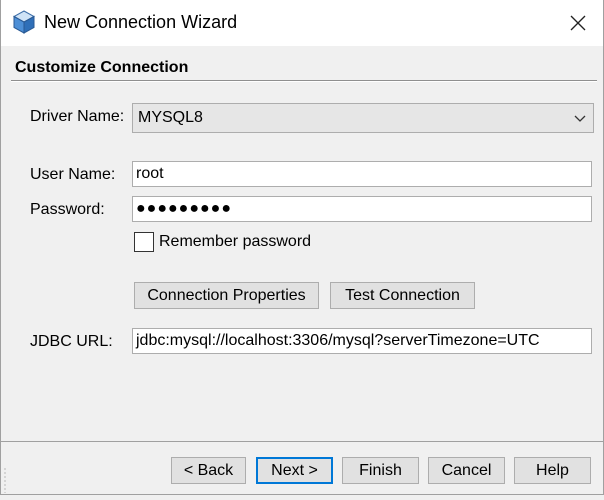 The height and width of the screenshot is (500, 604). What do you see at coordinates (294, 470) in the screenshot?
I see `next-button: Next >` at bounding box center [294, 470].